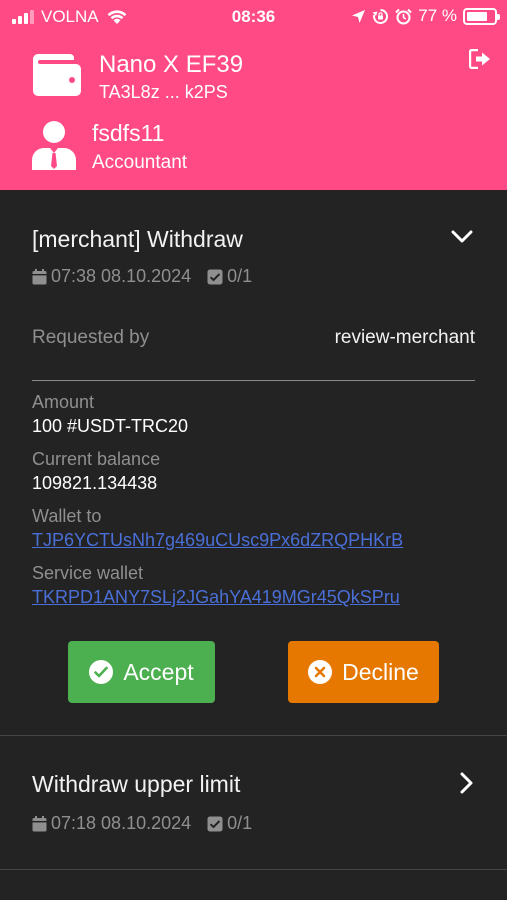 Image resolution: width=507 pixels, height=900 pixels. Describe the element at coordinates (121, 823) in the screenshot. I see `request-datetime: 07:18 08.10.2024` at that location.